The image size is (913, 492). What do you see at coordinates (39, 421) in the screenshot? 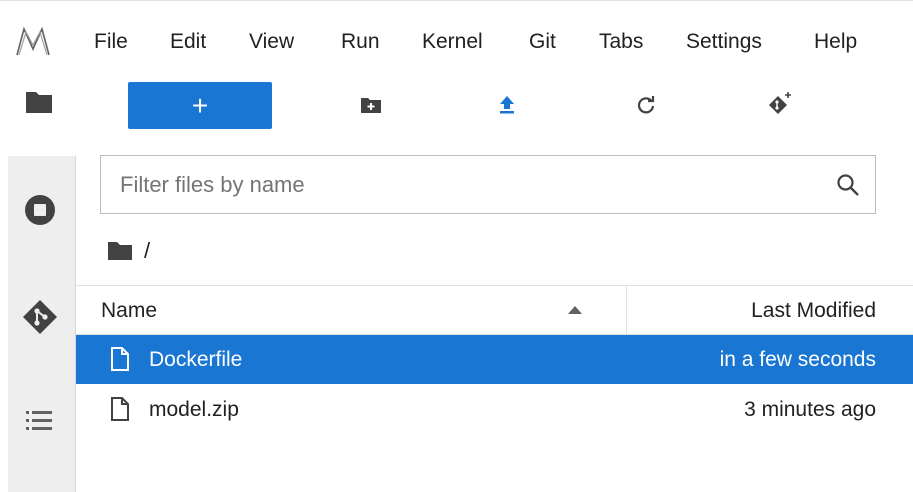
I see `table-of-contents-icon` at bounding box center [39, 421].